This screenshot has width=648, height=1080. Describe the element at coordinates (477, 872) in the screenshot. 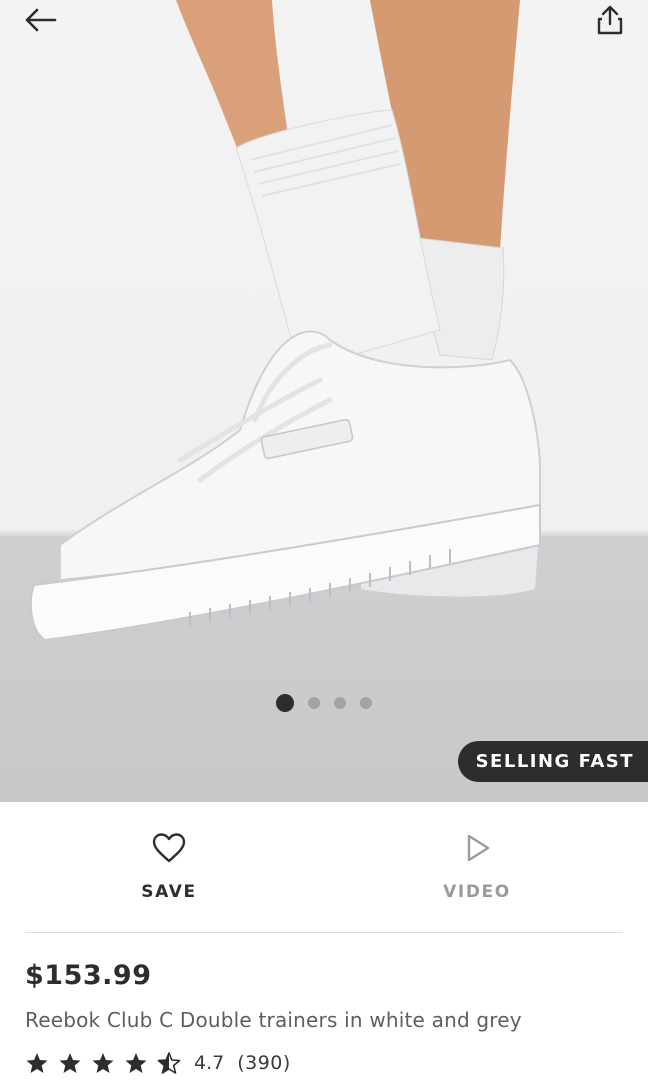

I see `video-button: VIDEO` at that location.